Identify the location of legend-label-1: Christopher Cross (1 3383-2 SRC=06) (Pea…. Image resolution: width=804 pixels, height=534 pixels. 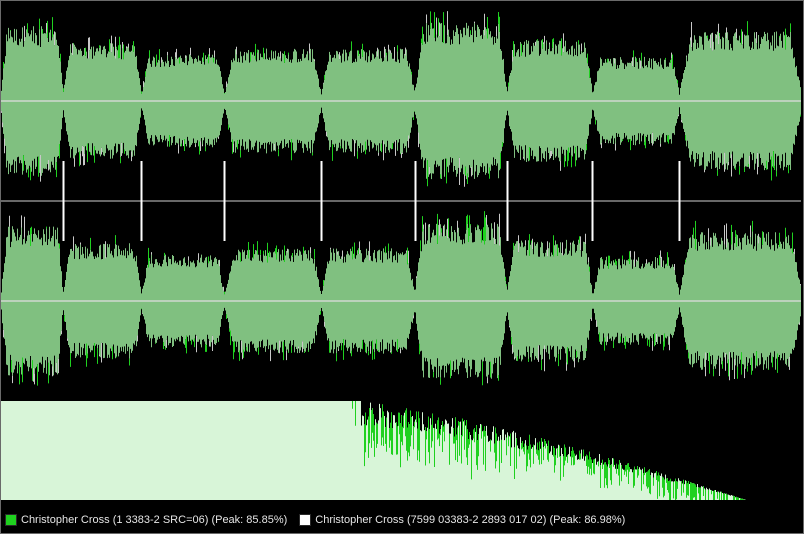
(154, 520).